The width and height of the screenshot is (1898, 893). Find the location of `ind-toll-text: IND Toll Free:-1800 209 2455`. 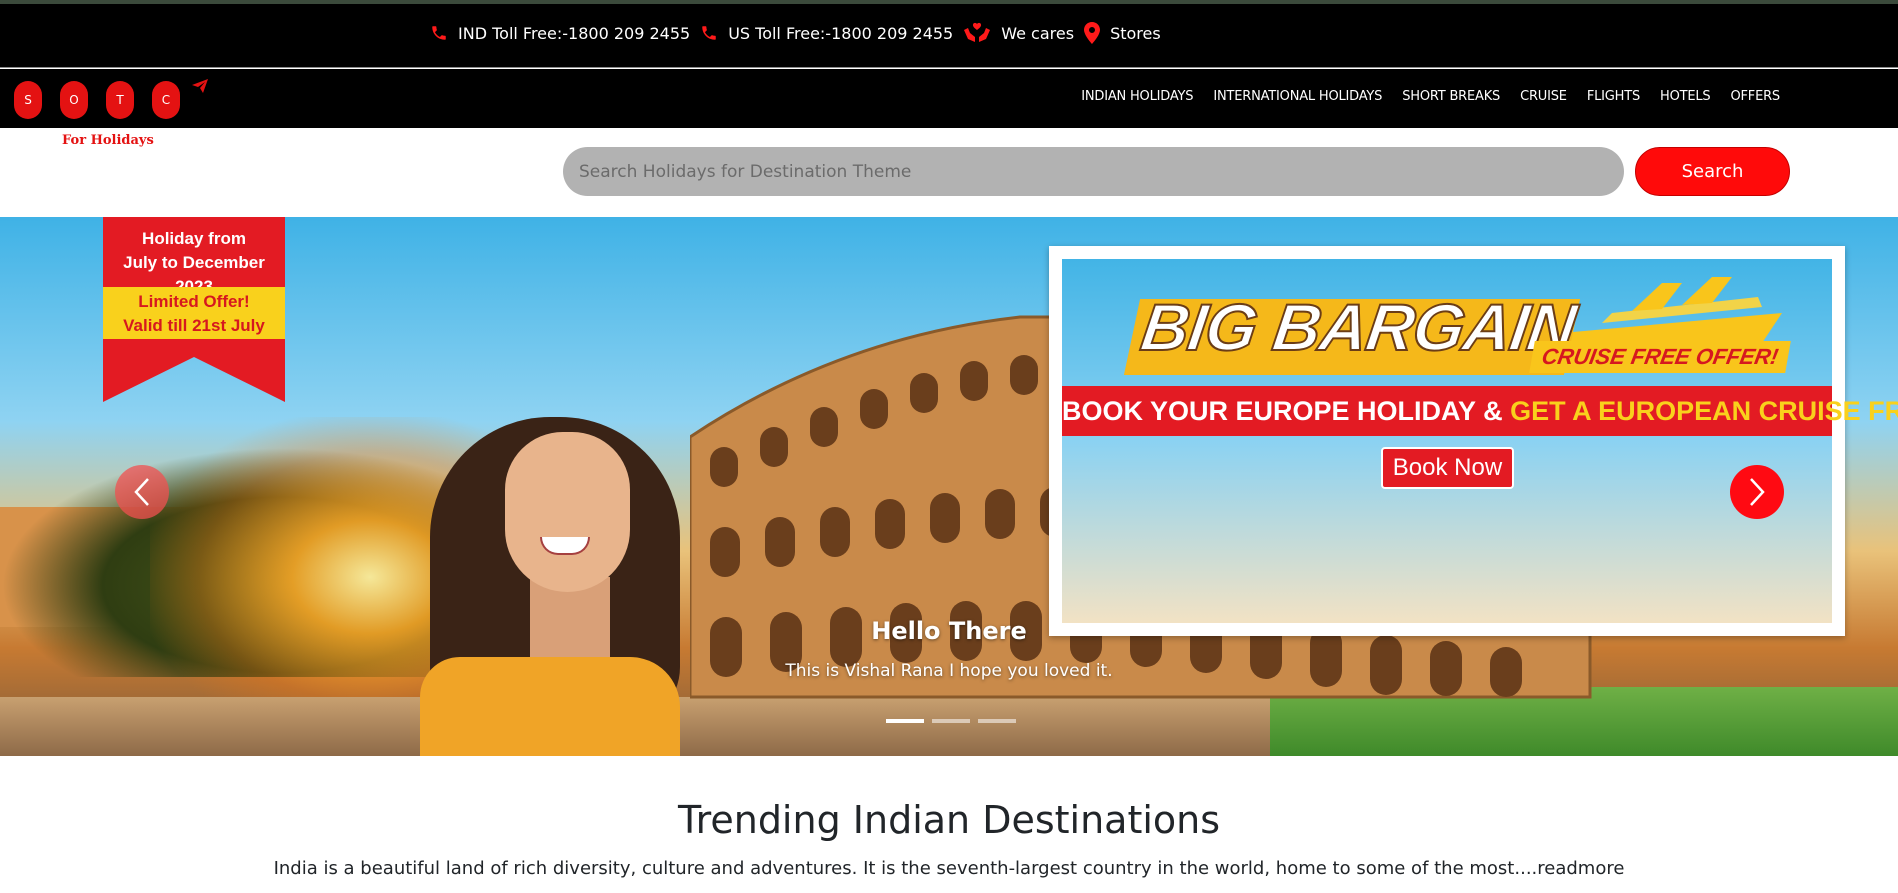

ind-toll-text: IND Toll Free:-1800 209 2455 is located at coordinates (574, 33).